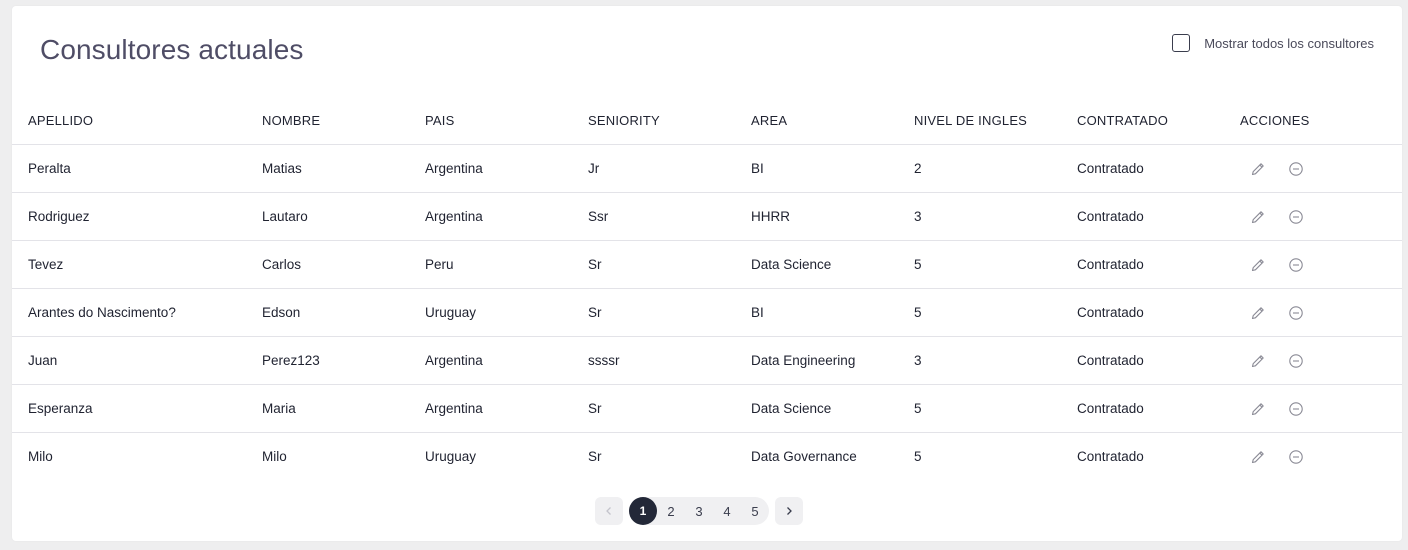  Describe the element at coordinates (343, 312) in the screenshot. I see `cell-nombre: Edson` at that location.